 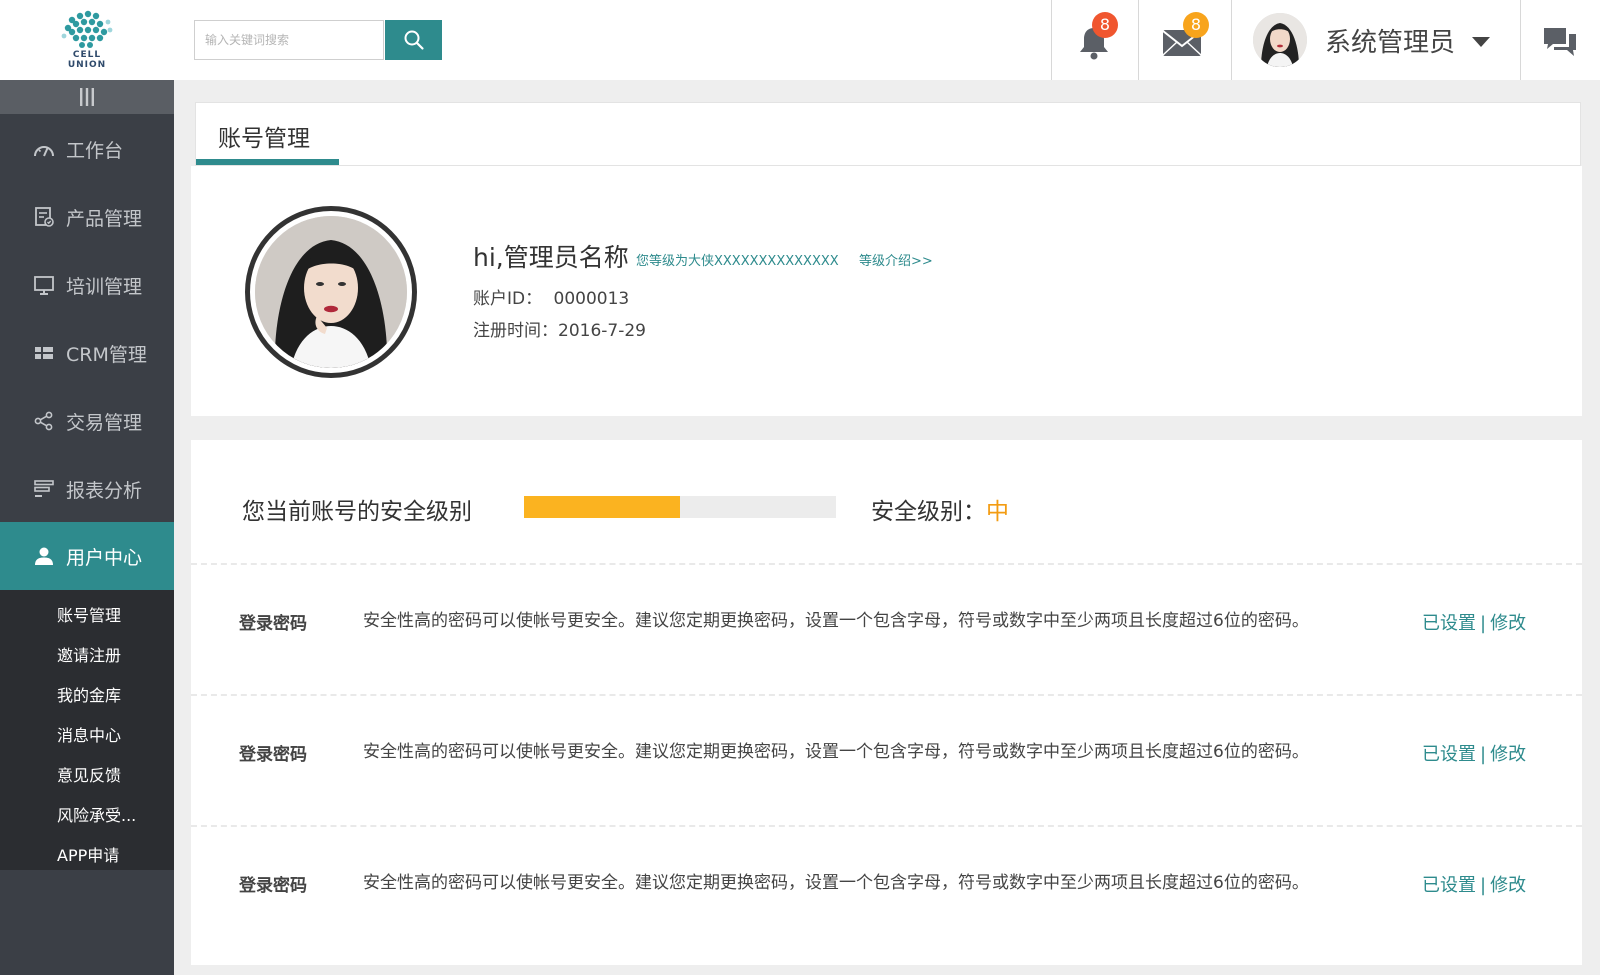 I want to click on register-time: 注册时间：2016-7-29, so click(x=559, y=331).